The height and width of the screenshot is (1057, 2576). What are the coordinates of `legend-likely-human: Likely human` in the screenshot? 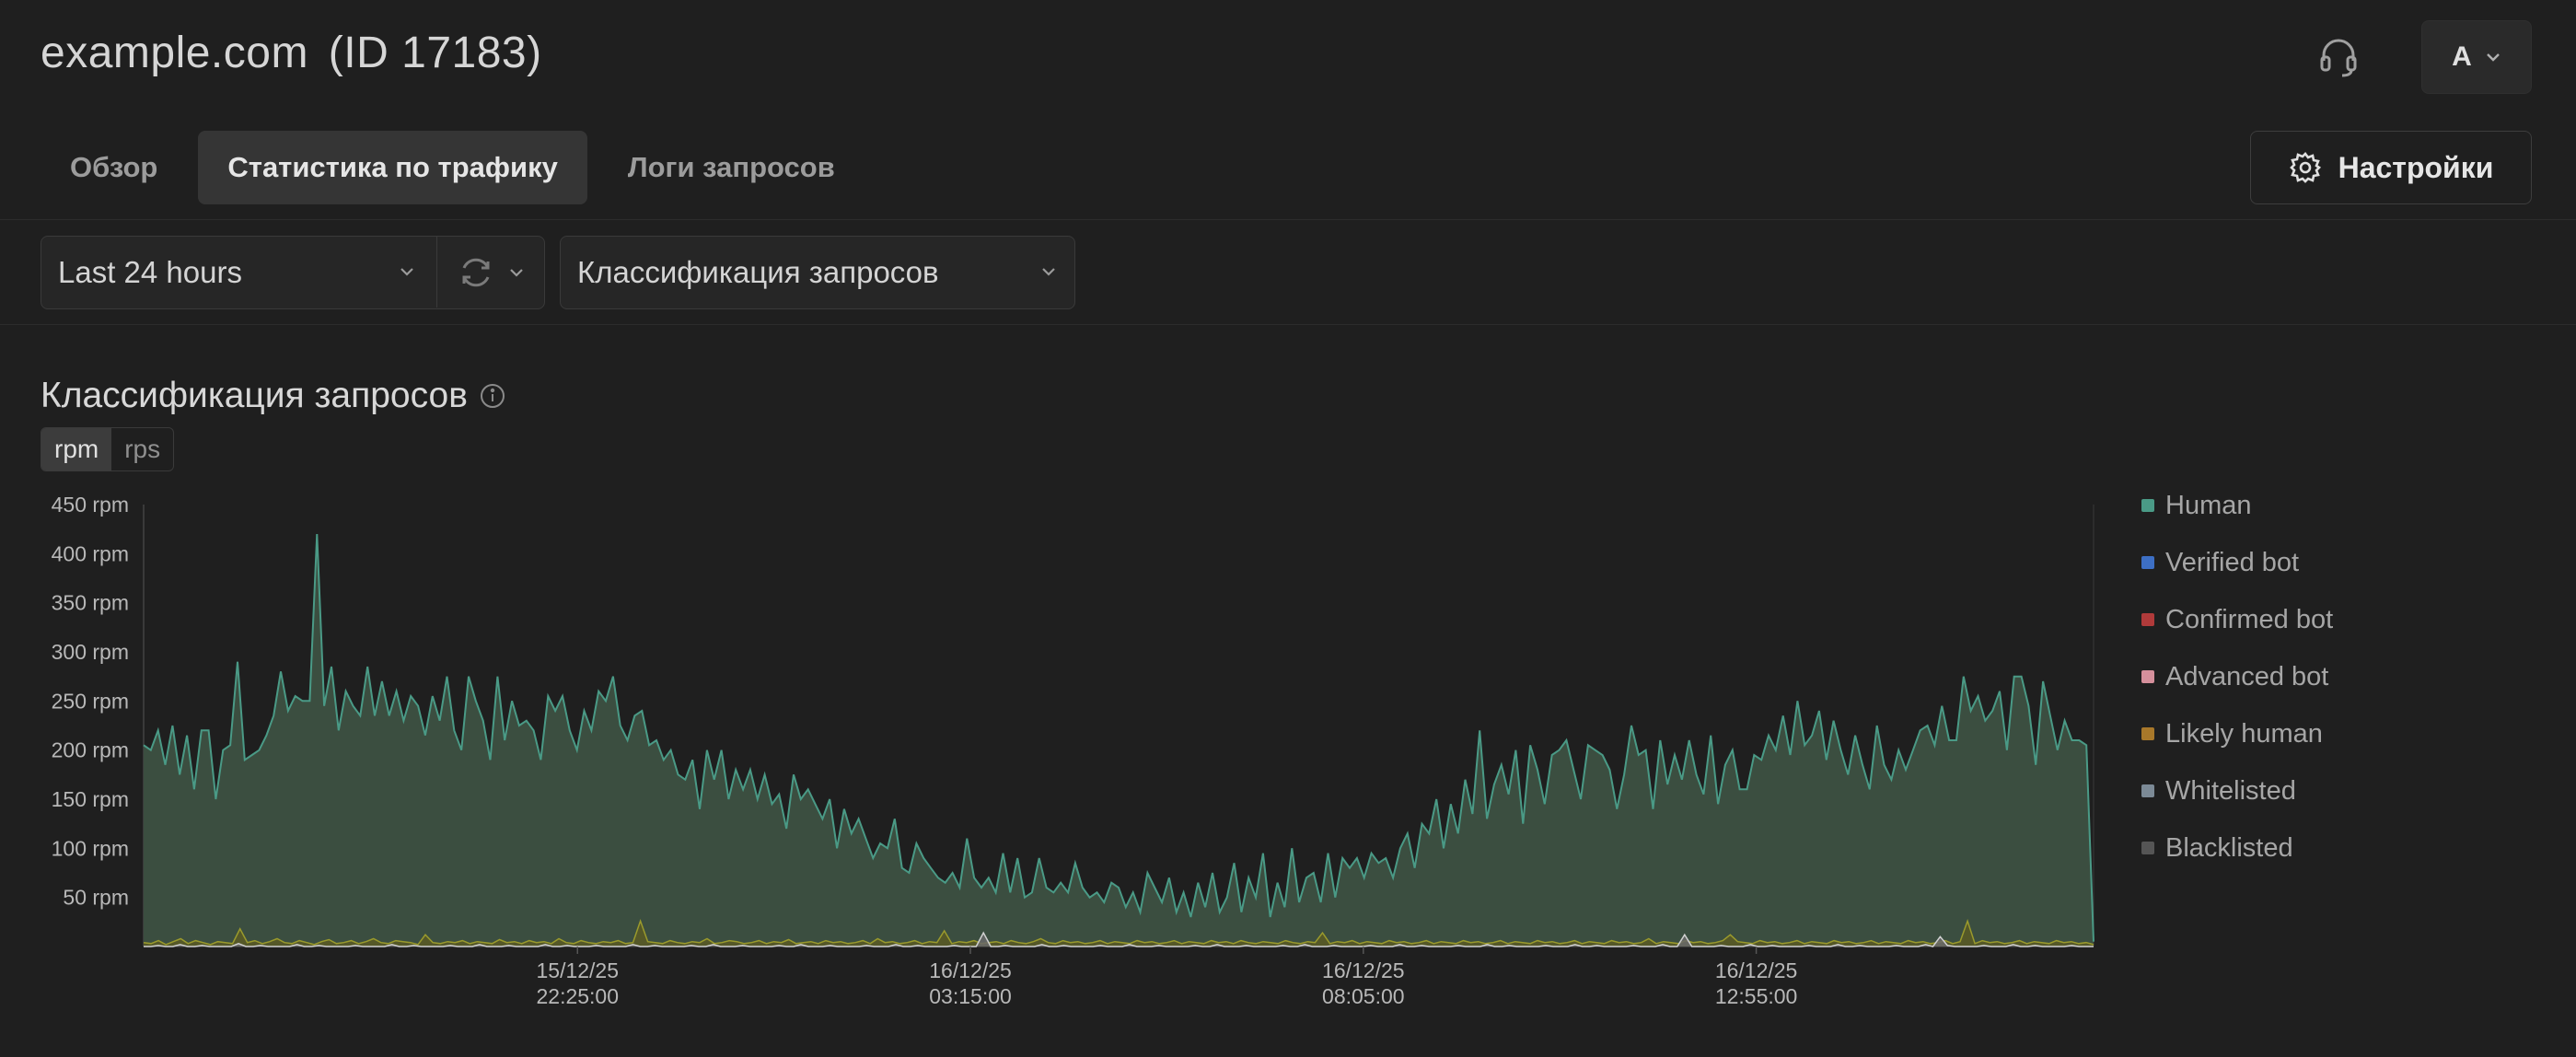 It's located at (2237, 734).